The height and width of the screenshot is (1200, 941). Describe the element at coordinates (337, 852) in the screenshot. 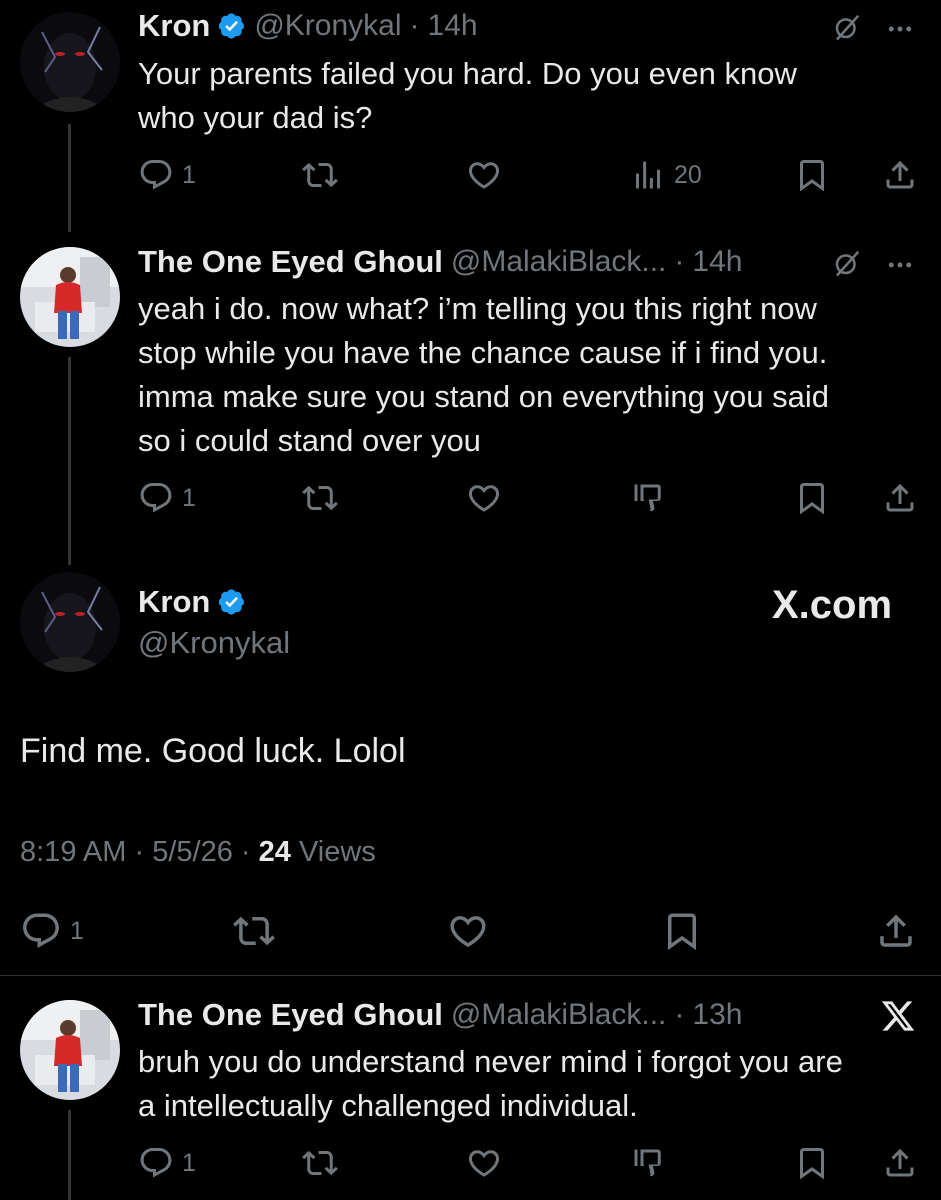

I see `views-label: Views` at that location.